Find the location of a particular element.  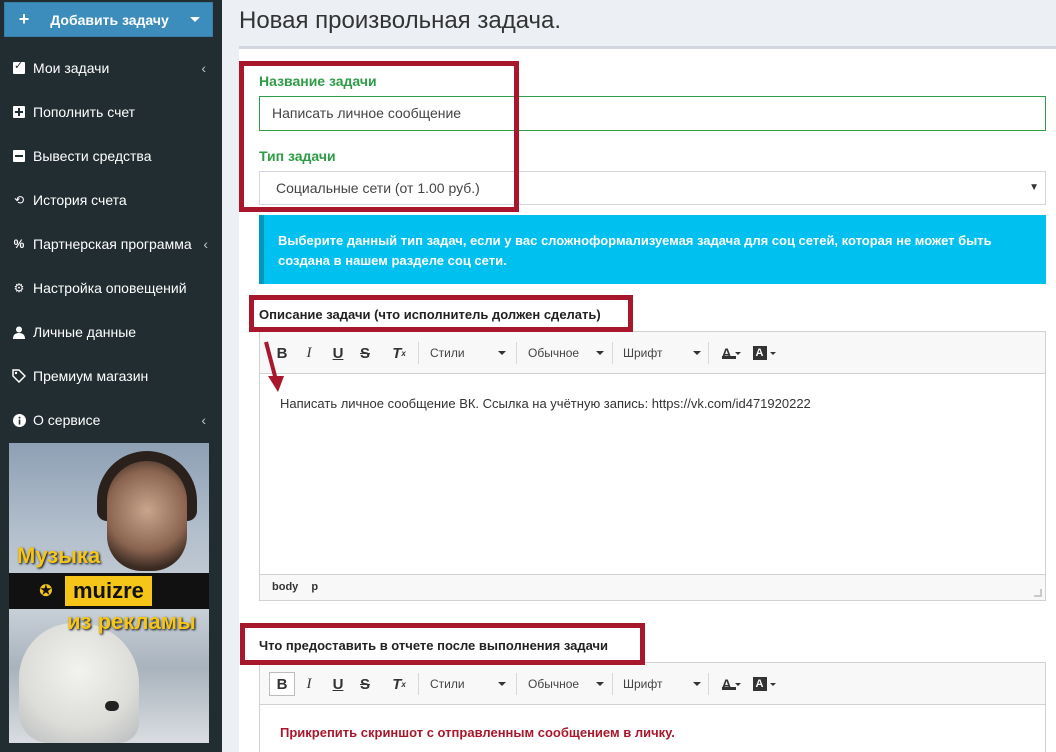

tag-icon is located at coordinates (19, 376).